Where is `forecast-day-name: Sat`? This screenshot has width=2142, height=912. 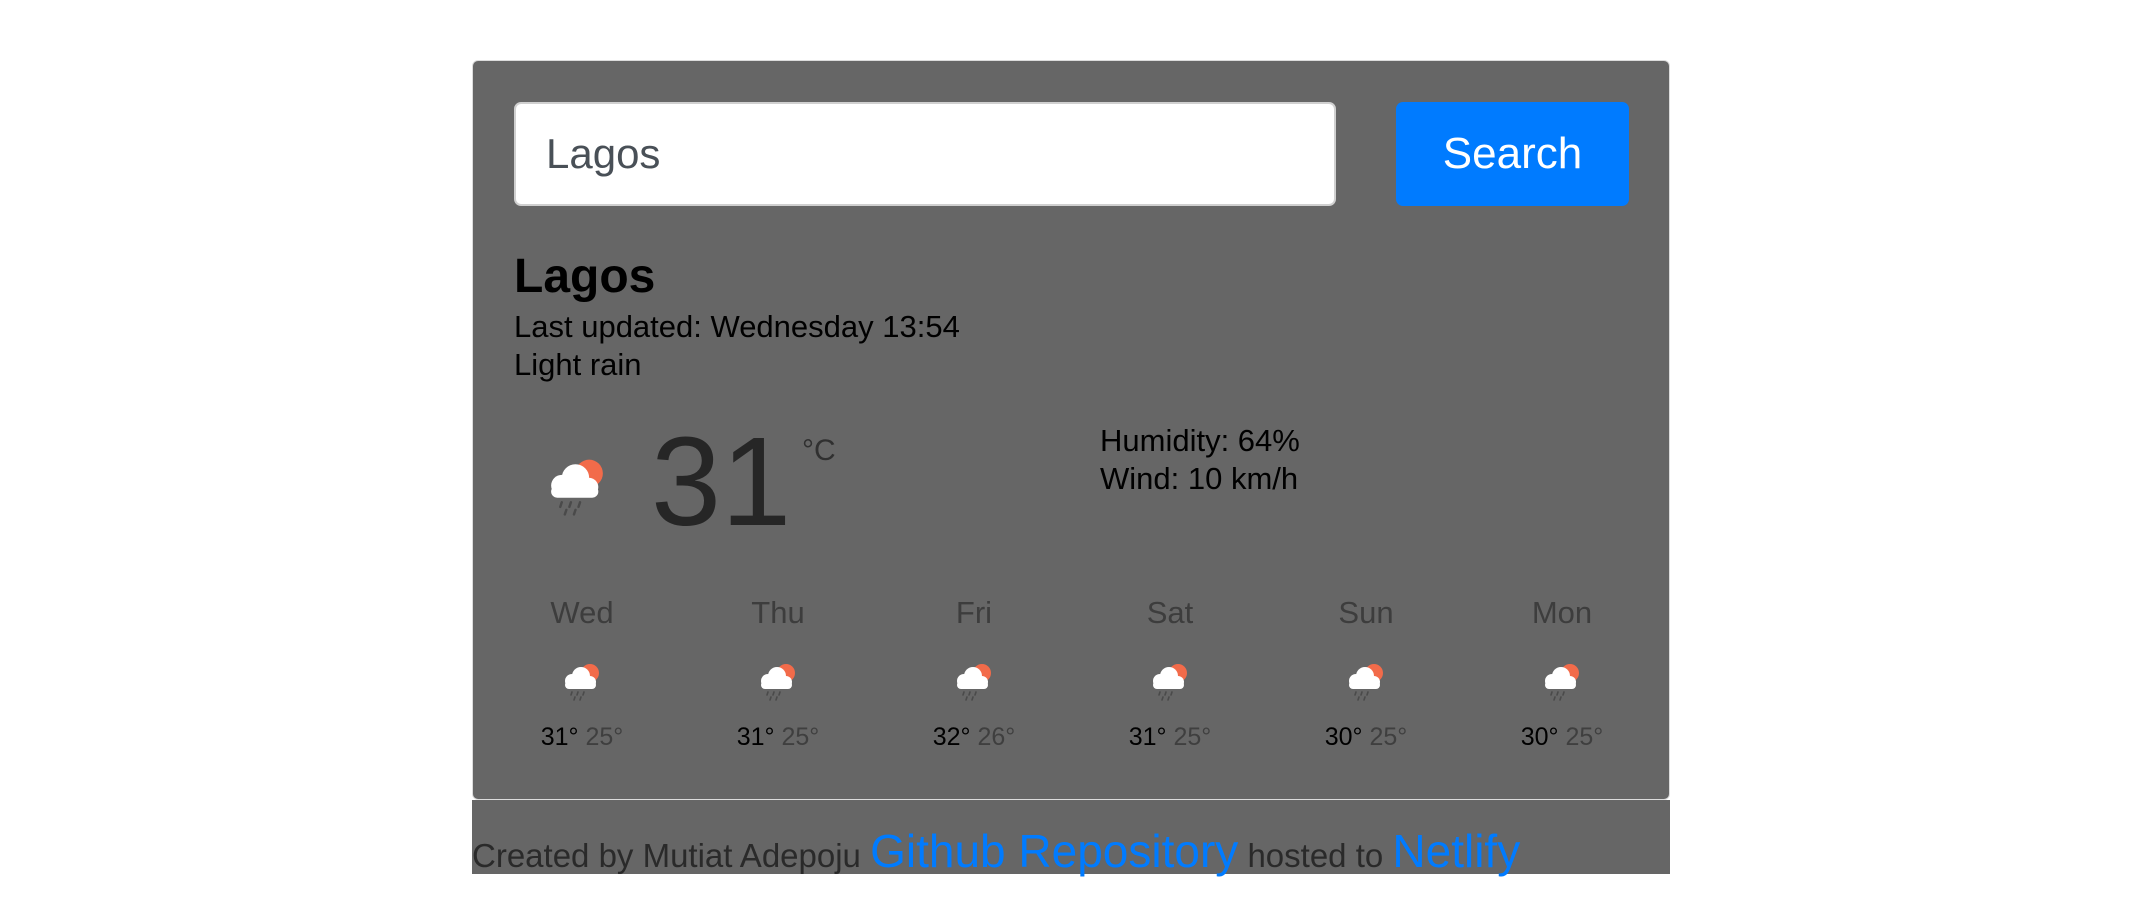 forecast-day-name: Sat is located at coordinates (1170, 612).